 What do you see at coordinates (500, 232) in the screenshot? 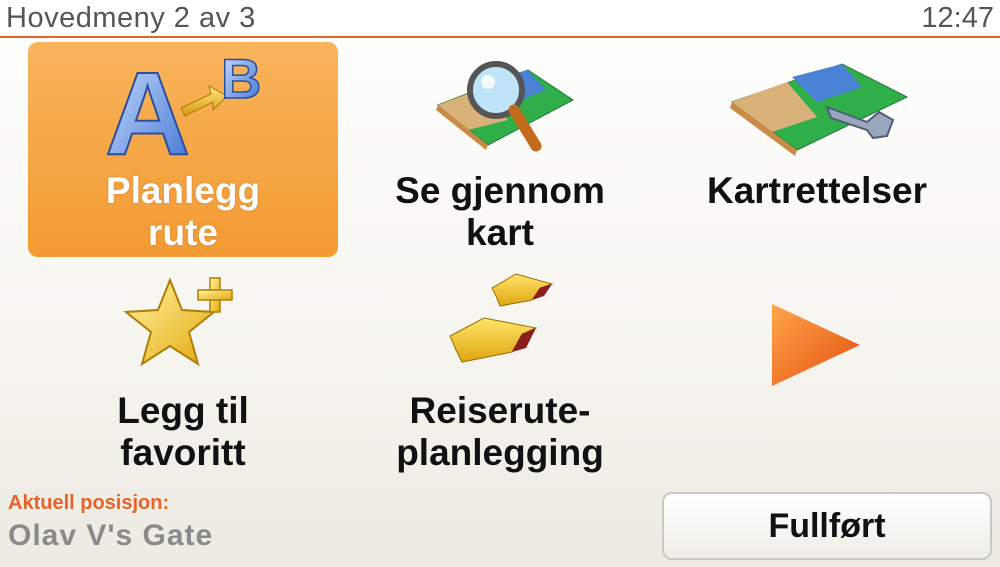
I see `menu-item-label: kart` at bounding box center [500, 232].